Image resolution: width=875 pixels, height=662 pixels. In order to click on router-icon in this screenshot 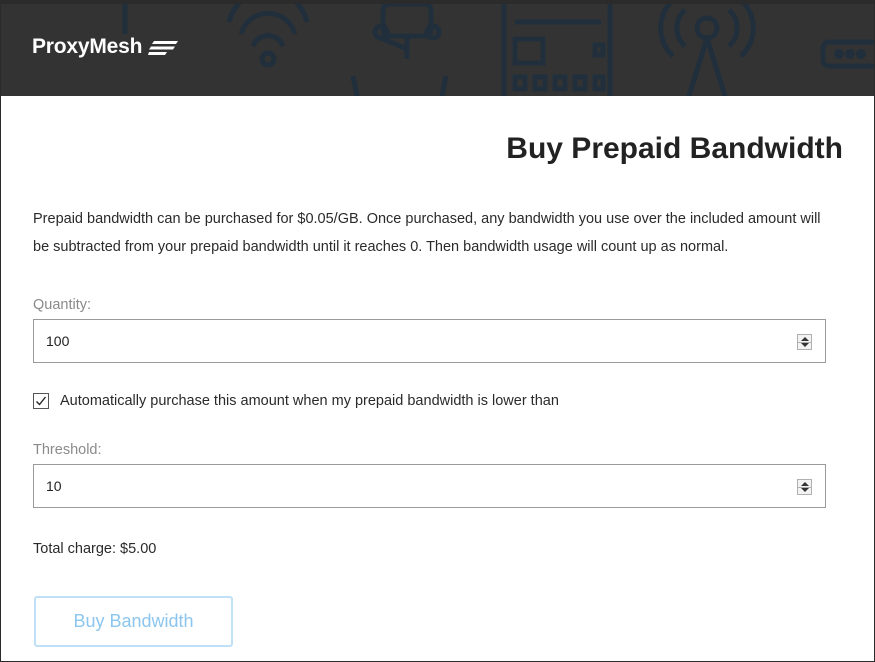, I will do `click(407, 21)`.